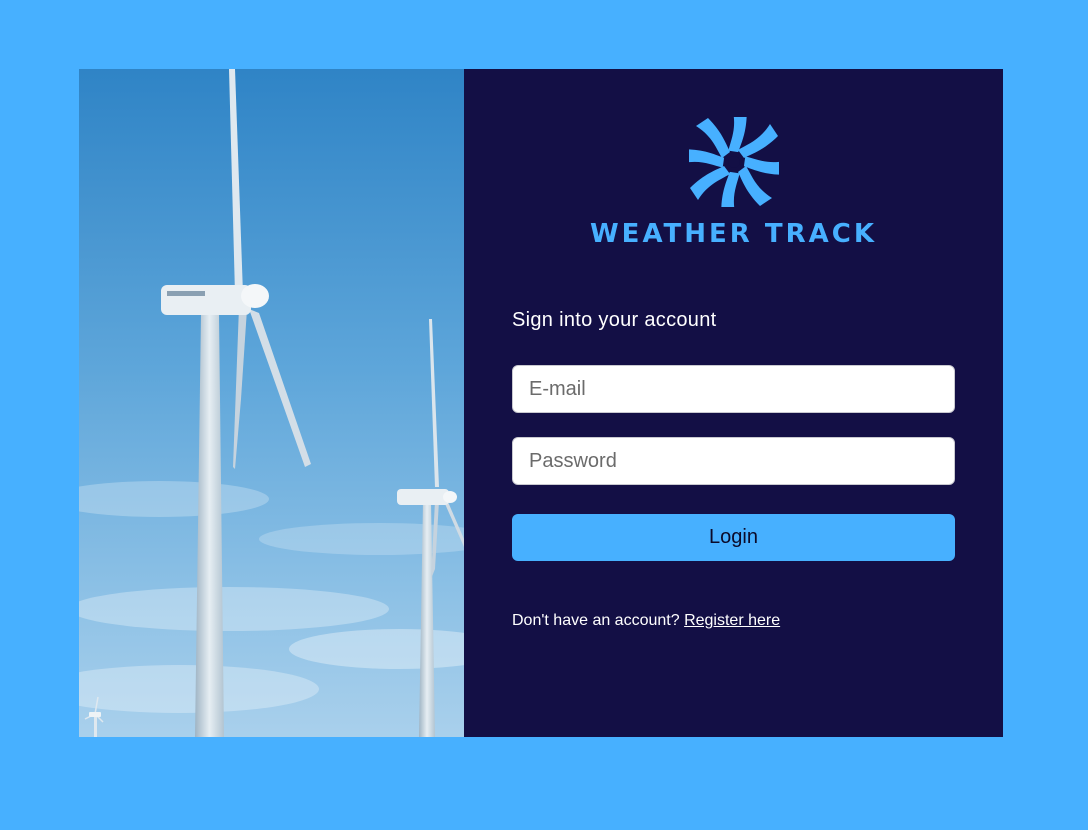 Image resolution: width=1088 pixels, height=830 pixels. I want to click on login-button: Login, so click(733, 537).